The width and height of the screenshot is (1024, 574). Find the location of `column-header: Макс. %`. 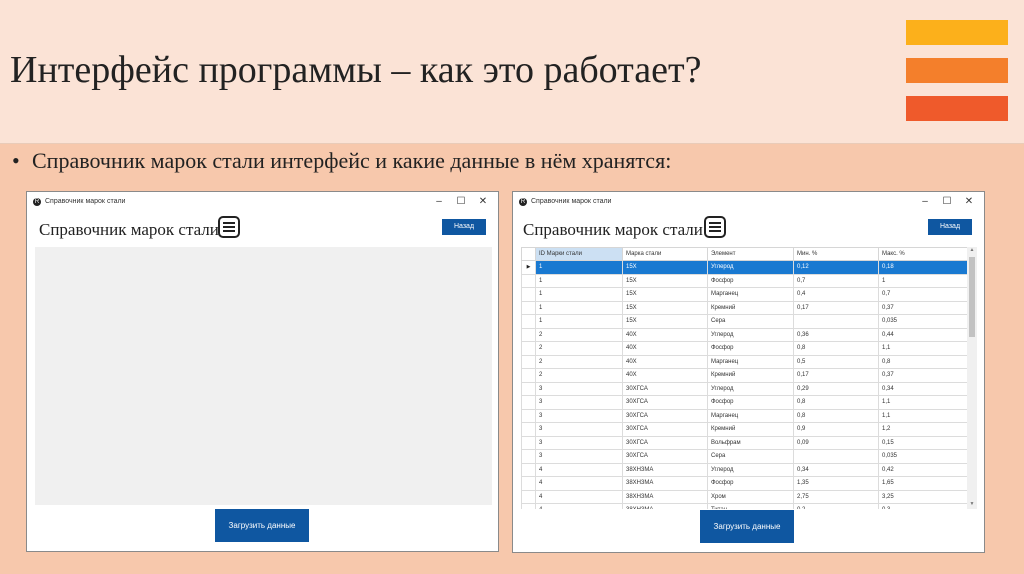

column-header: Макс. % is located at coordinates (922, 254).